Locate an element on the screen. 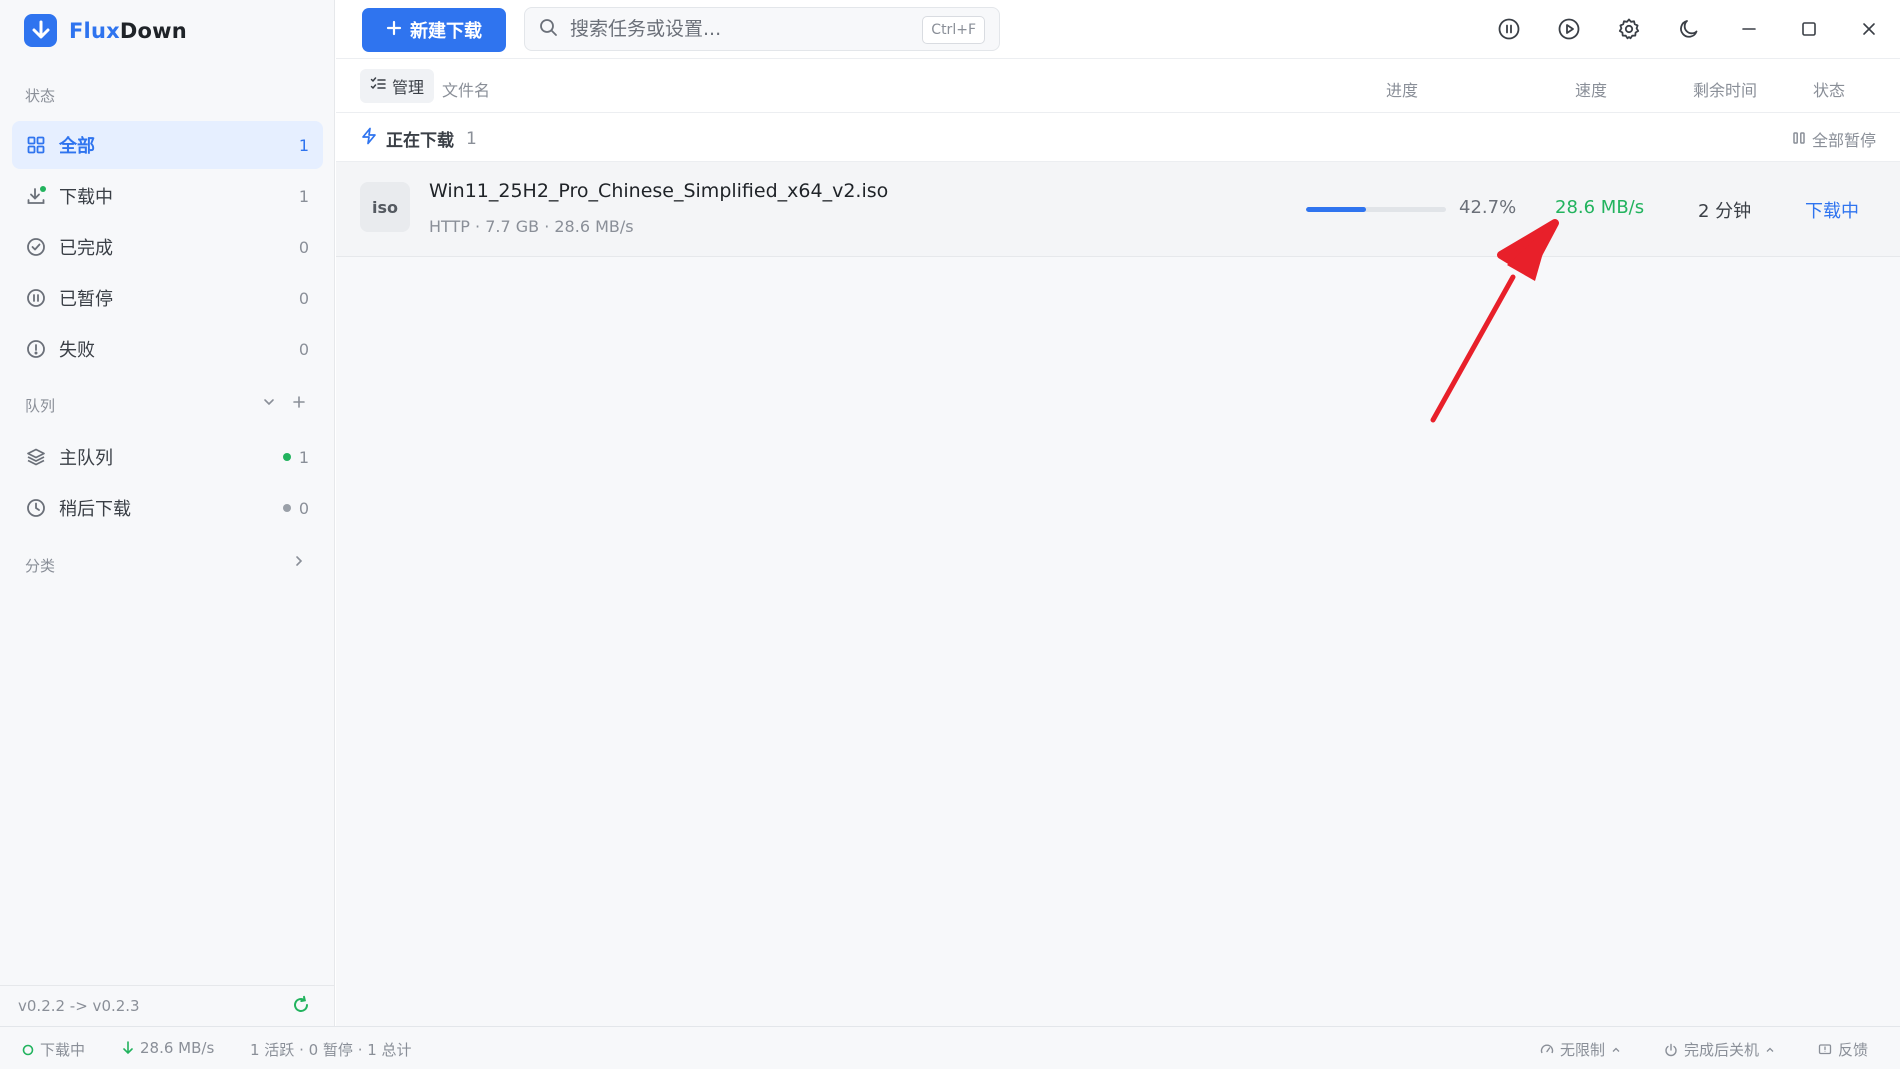  status-section-label: 状态 is located at coordinates (40, 96).